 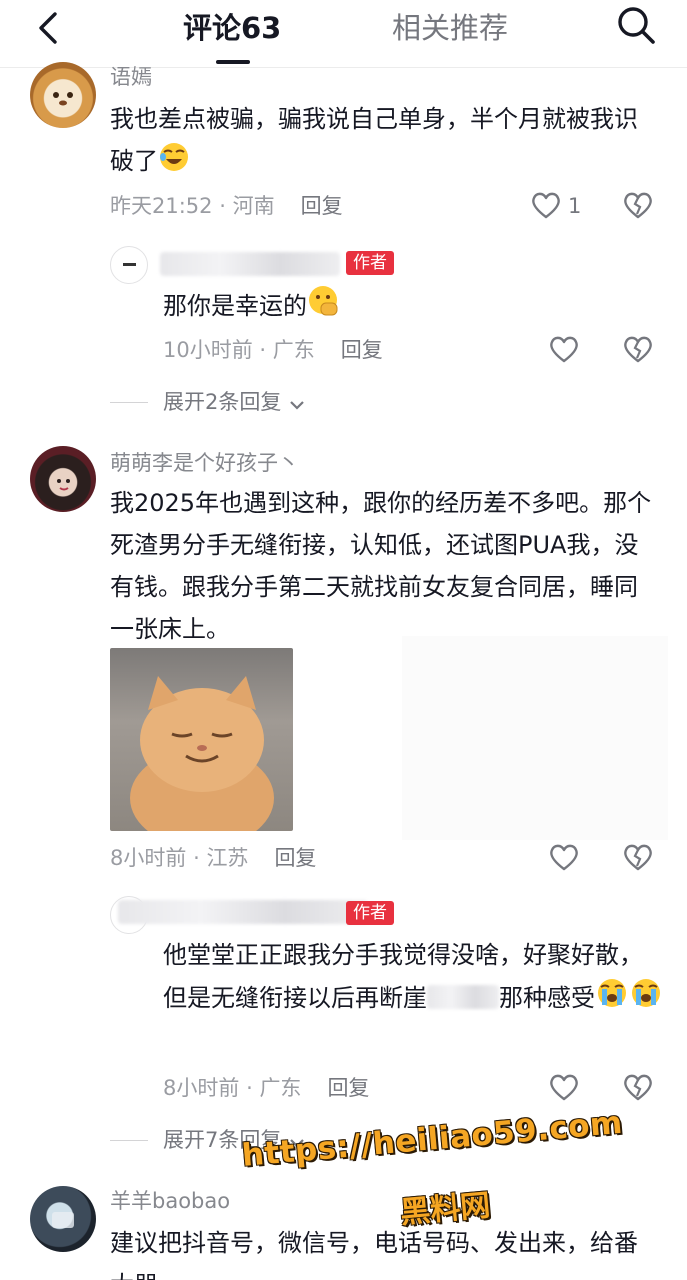 I want to click on comment-text: 我也差点被骗，骗我说自己单身，半个月就被我识破了, so click(x=374, y=140).